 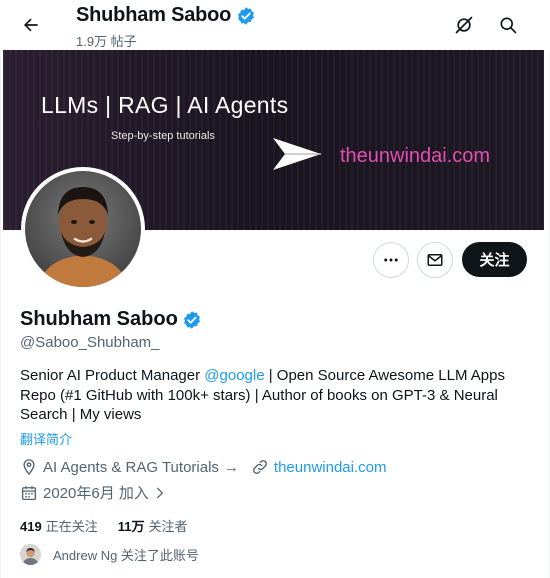 What do you see at coordinates (415, 156) in the screenshot?
I see `banner-url: theunwindai.com` at bounding box center [415, 156].